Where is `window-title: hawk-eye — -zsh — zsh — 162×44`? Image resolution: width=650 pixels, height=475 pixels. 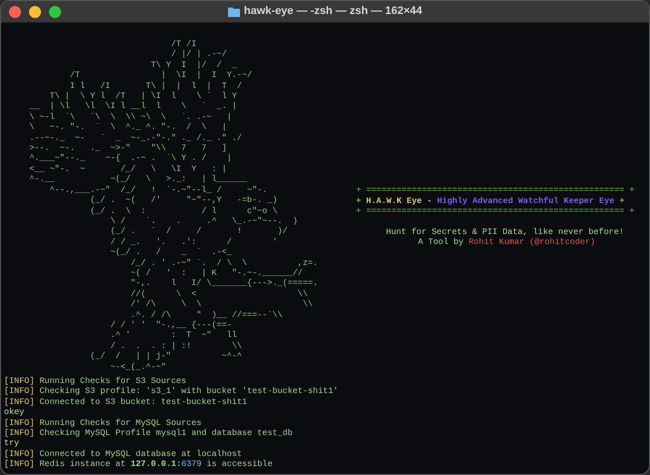 window-title: hawk-eye — -zsh — zsh — 162×44 is located at coordinates (333, 12).